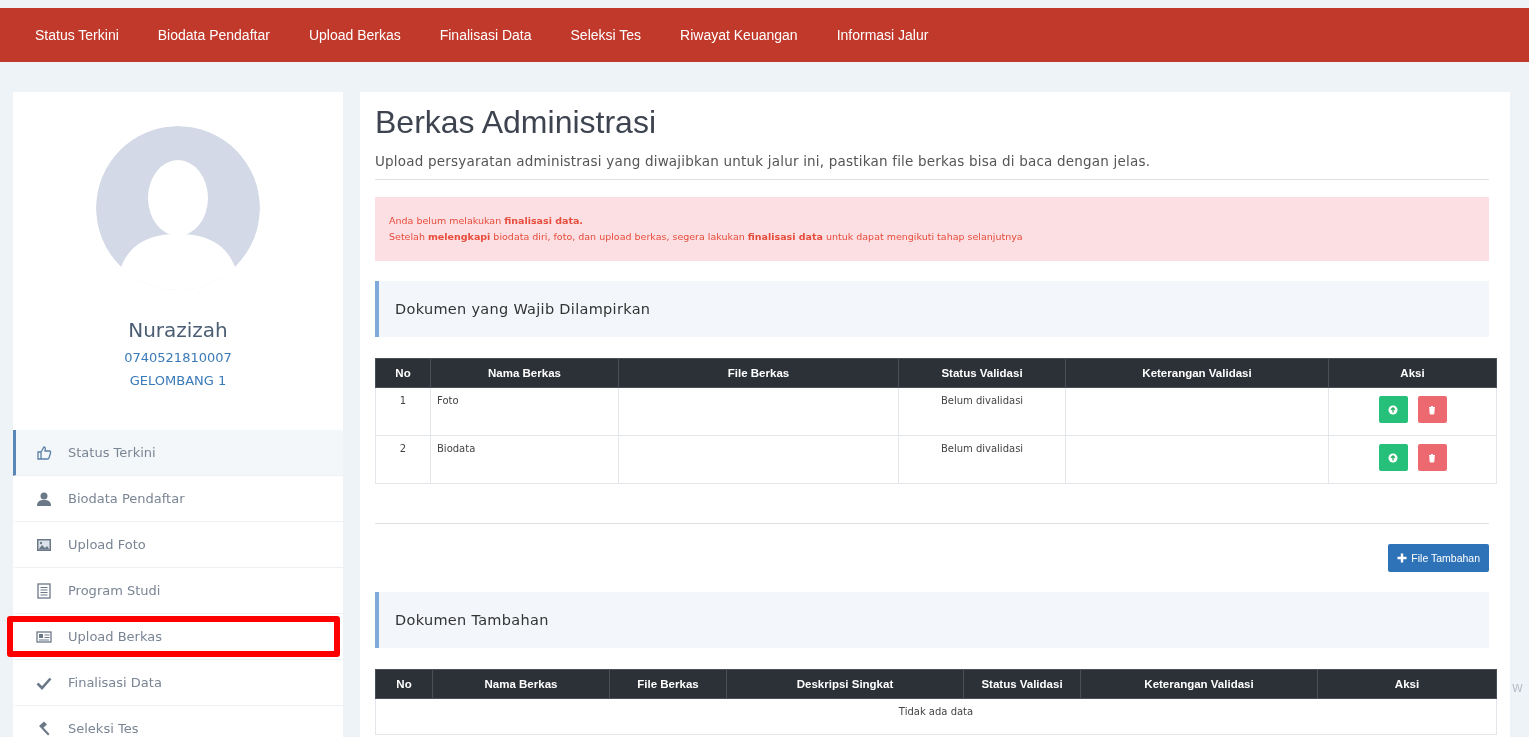 This screenshot has height=737, width=1529. Describe the element at coordinates (178, 330) in the screenshot. I see `profile-name: Nurazizah` at that location.